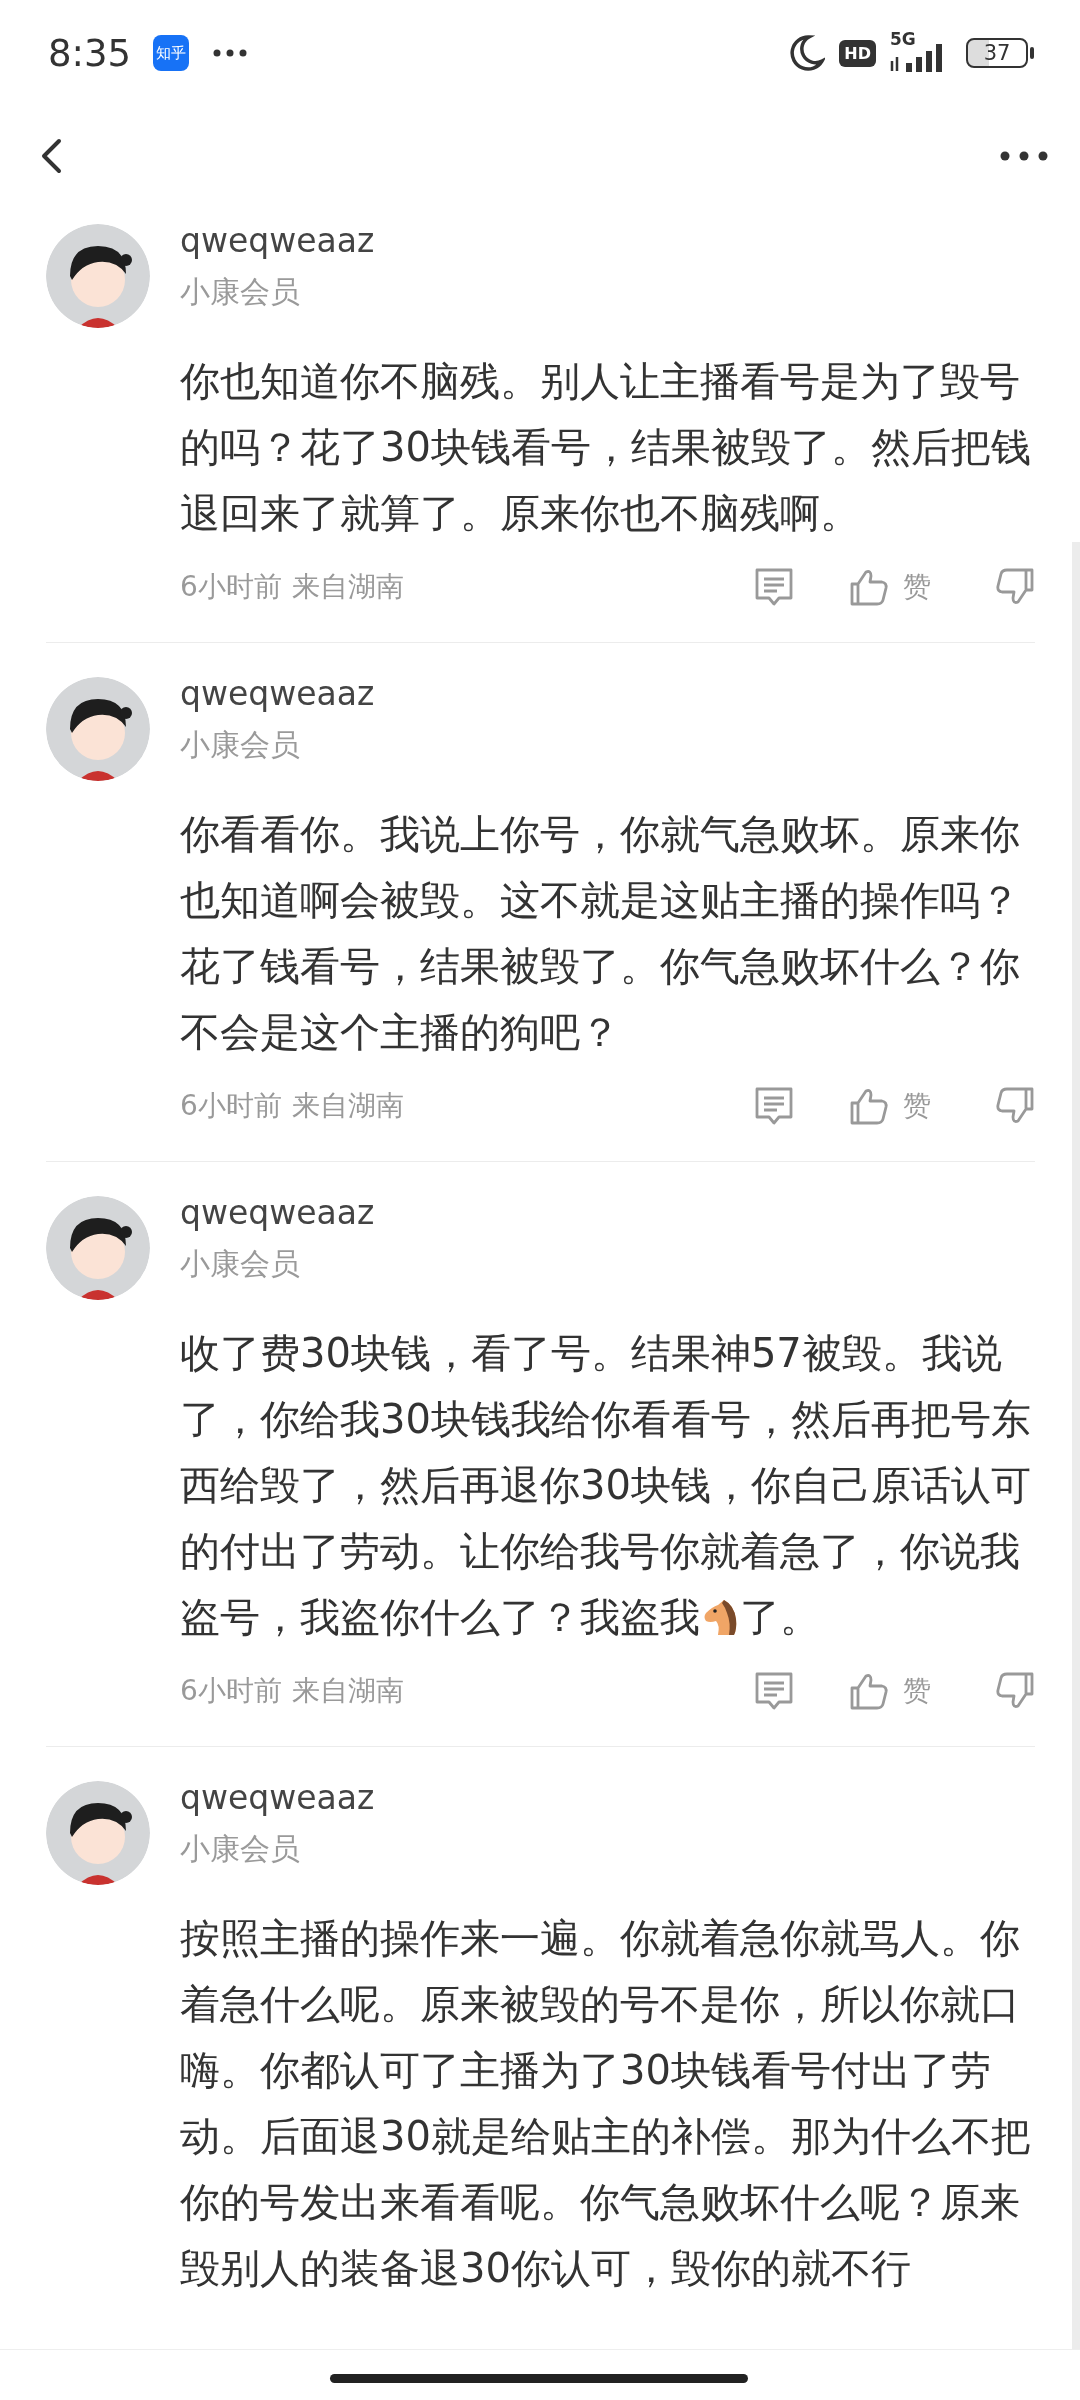 The width and height of the screenshot is (1080, 2400). I want to click on comment-text: 按照主播的操作来一遍。你就着急你就骂人。你着急什么呢。原来被毁的号不是你，所以你就口嗨。你都认可了主播为了30块钱看号付出了劳动。后面退30就是给贴主的补偿。那为什么不把你的号发出来看看呢。你气急败坏什么呢？原来毁别人的装备退30你认可，毁你的就不行, so click(606, 2103).